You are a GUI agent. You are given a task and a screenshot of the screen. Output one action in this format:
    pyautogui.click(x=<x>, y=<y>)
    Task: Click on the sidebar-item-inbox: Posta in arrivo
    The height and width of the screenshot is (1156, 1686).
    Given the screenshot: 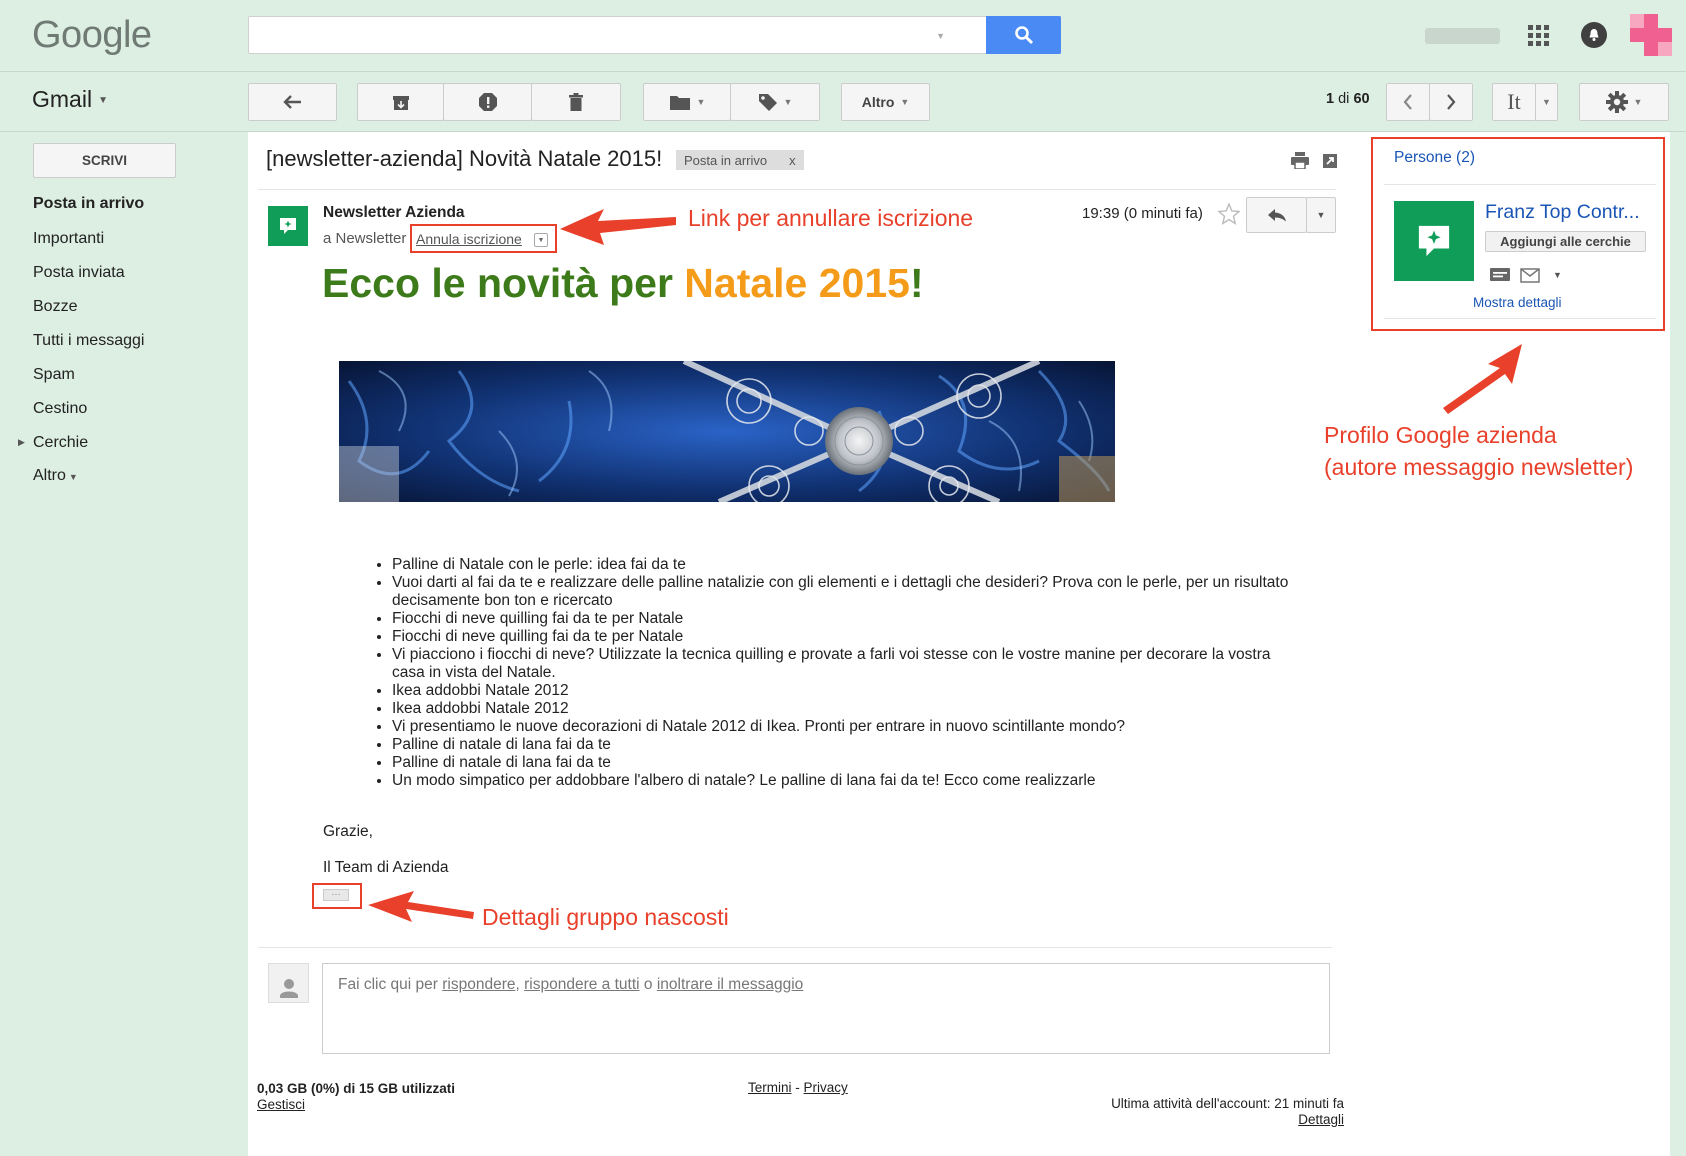 What is the action you would take?
    pyautogui.click(x=88, y=204)
    